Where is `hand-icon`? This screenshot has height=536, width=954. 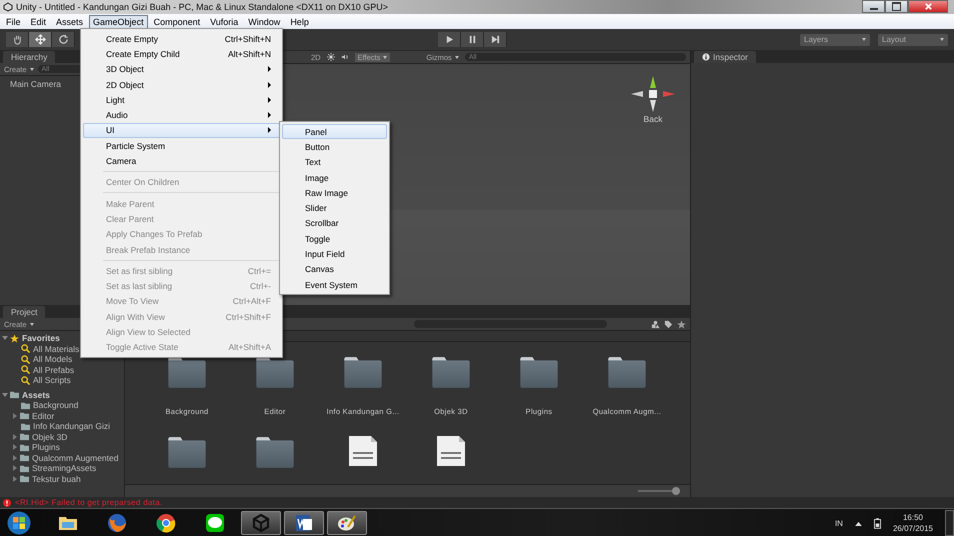 hand-icon is located at coordinates (17, 39).